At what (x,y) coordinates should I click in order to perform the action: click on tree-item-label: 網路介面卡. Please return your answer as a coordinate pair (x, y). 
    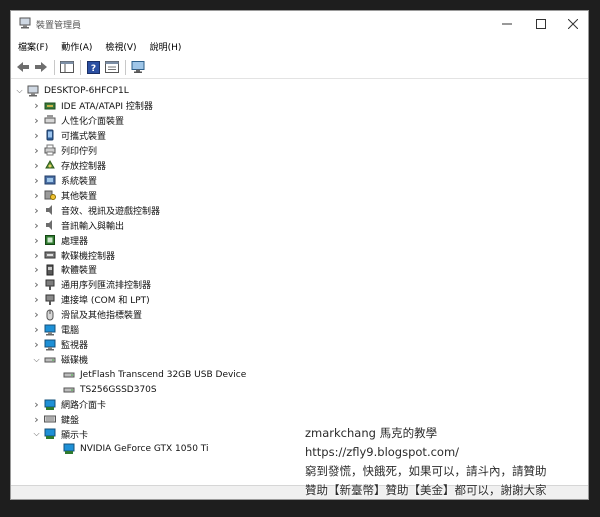
    Looking at the image, I should click on (84, 406).